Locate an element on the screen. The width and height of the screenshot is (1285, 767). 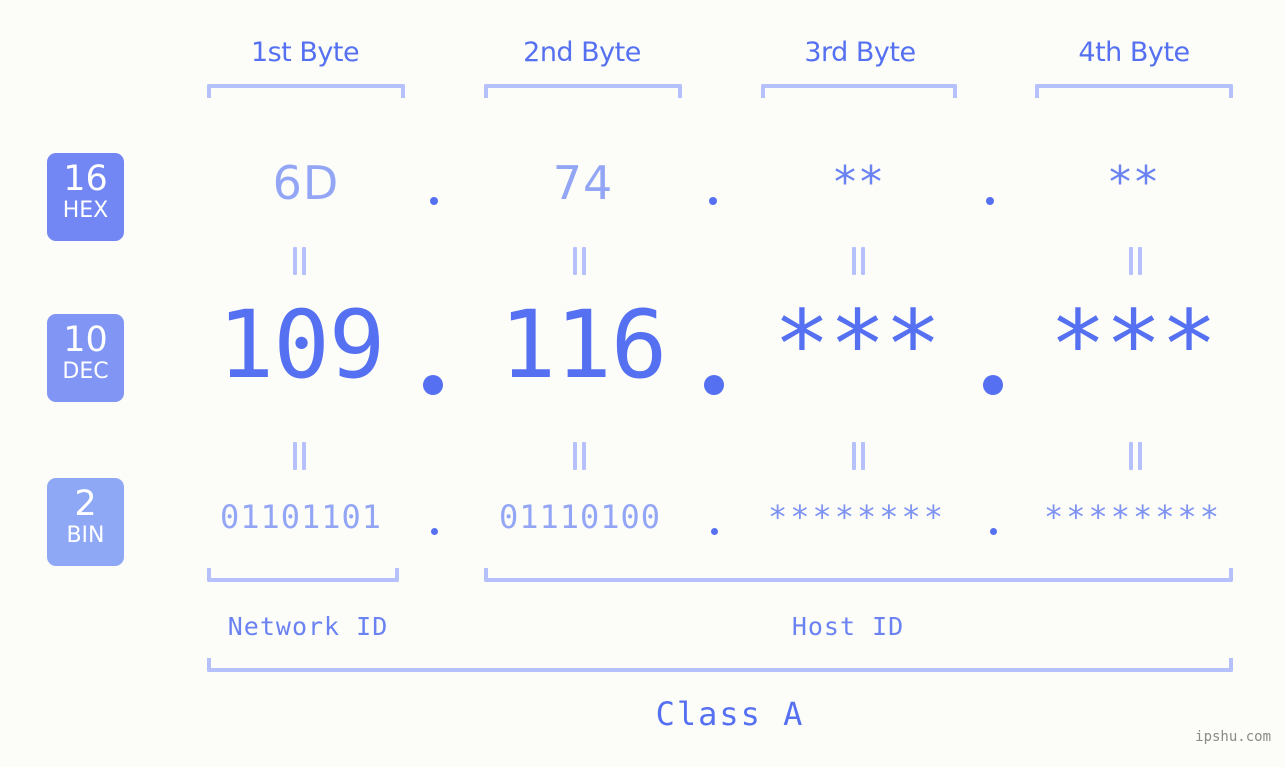
base-badge-bin-number: 2 is located at coordinates (85, 504).